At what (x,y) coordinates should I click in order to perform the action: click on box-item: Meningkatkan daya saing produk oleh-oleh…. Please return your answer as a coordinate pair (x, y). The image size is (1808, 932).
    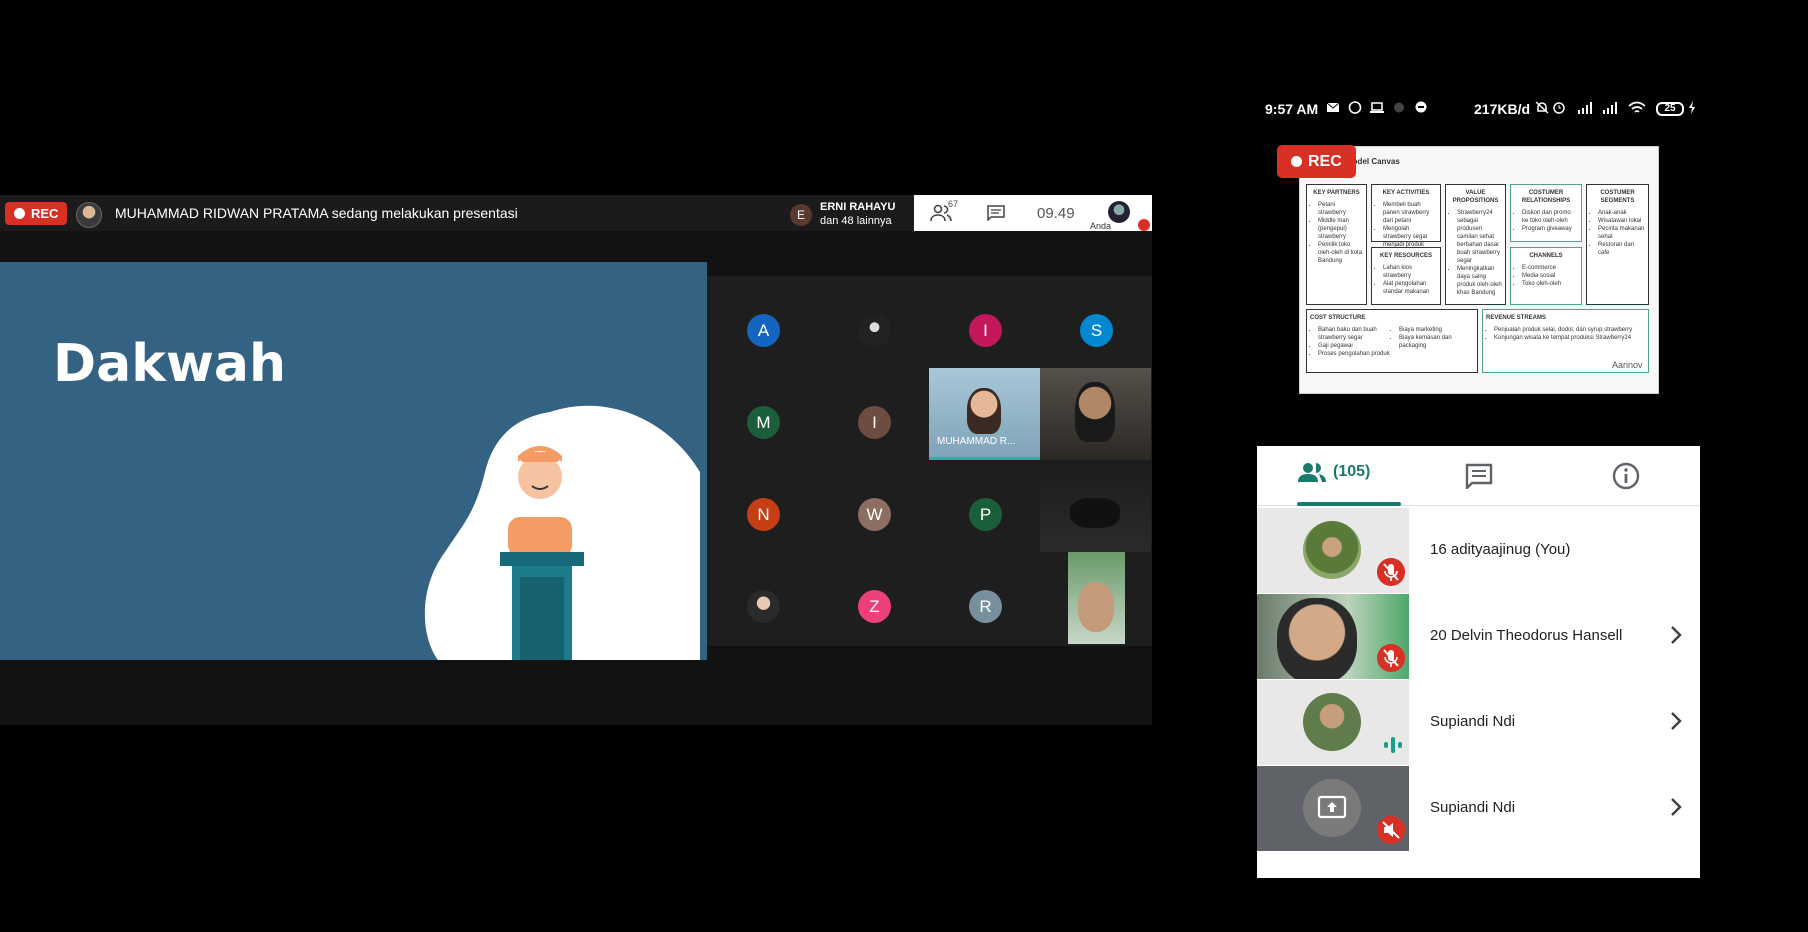
    Looking at the image, I should click on (1479, 281).